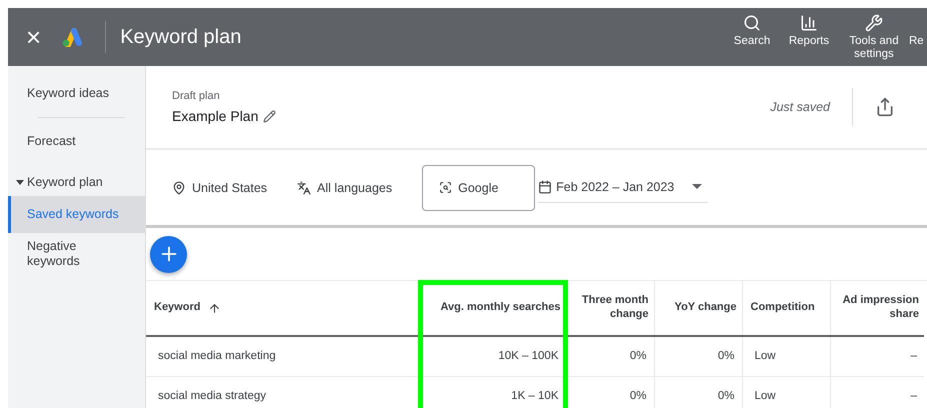  I want to click on table-cell: social media strategy, so click(282, 392).